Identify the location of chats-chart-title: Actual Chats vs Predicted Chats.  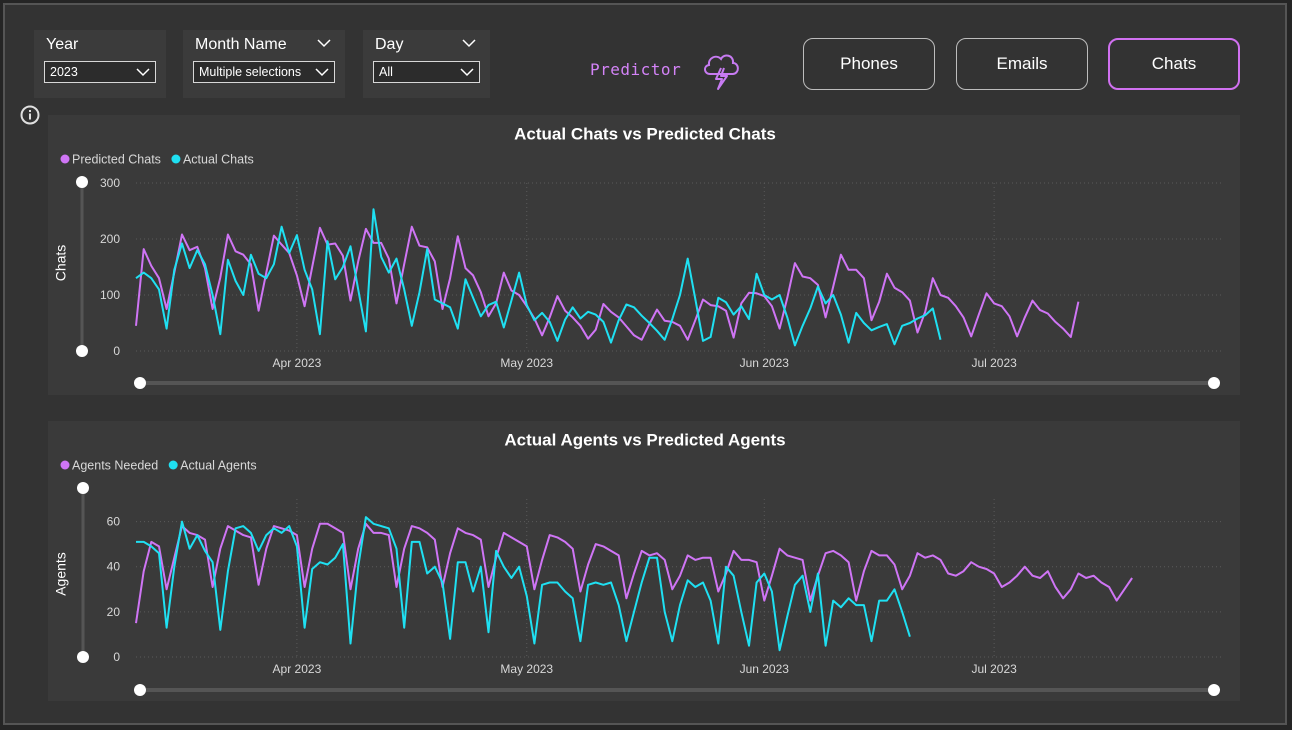
(645, 133).